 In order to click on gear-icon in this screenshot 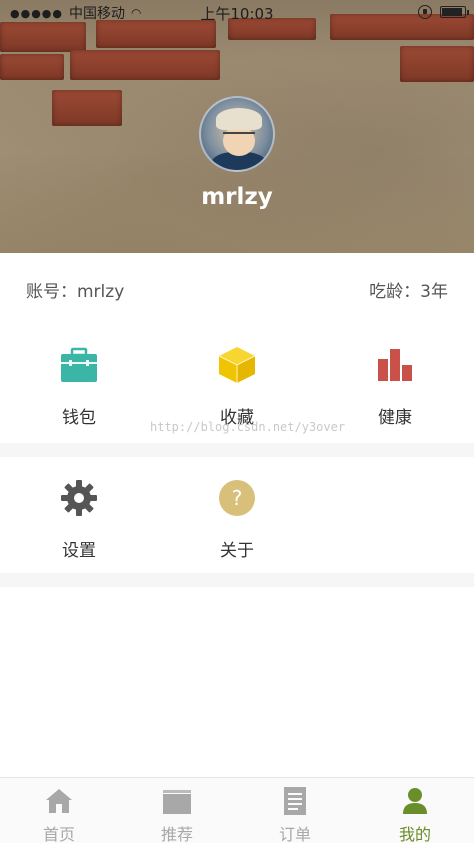, I will do `click(79, 498)`.